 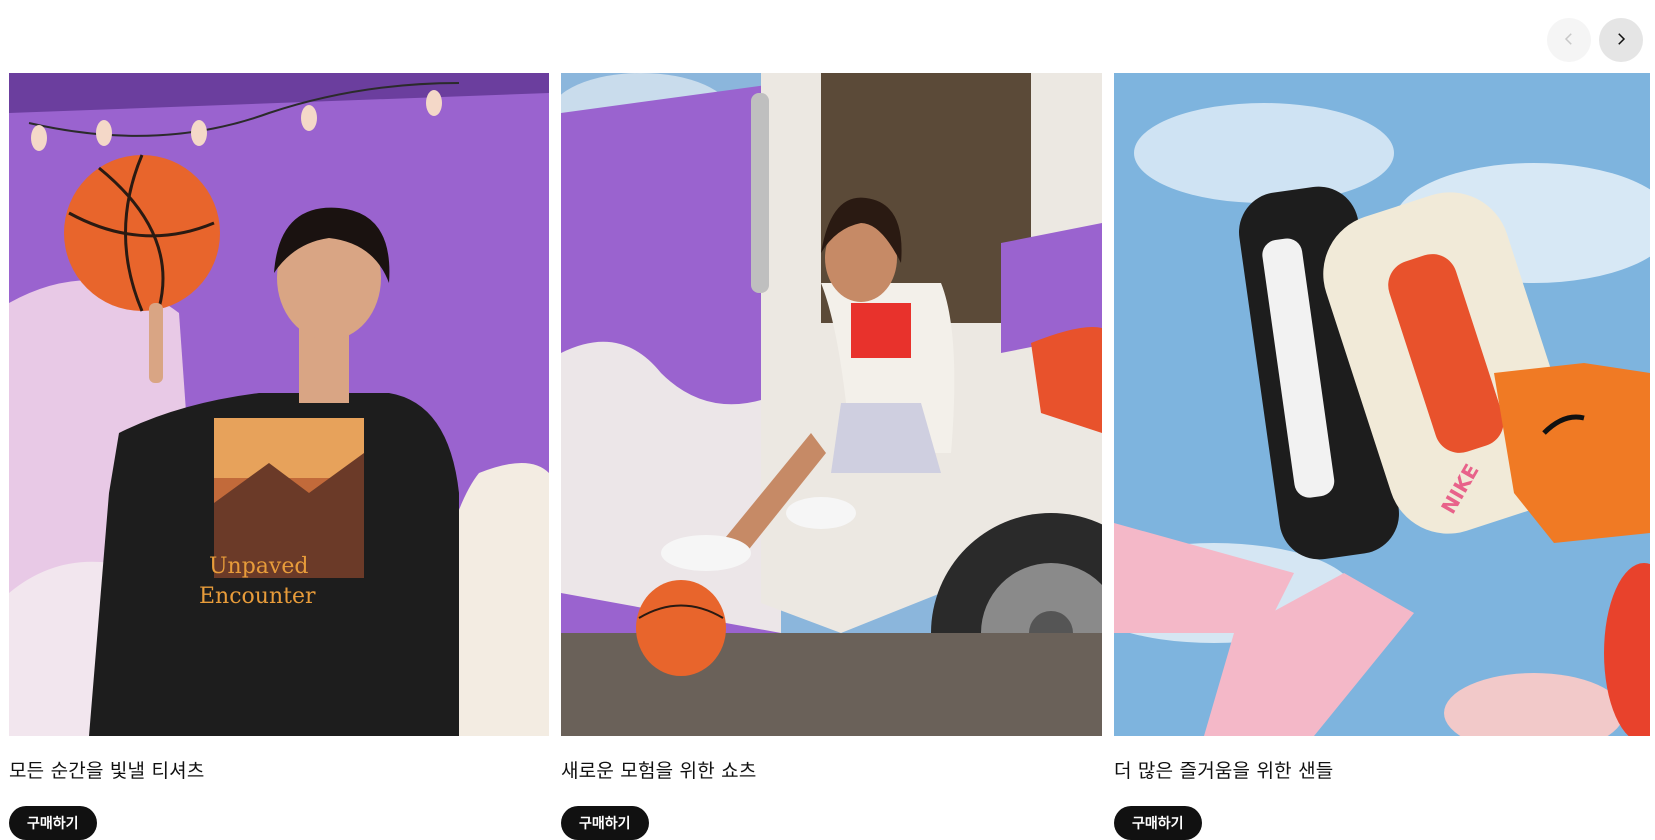 I want to click on tshirt-graphic-text: Unpaved, so click(x=258, y=566).